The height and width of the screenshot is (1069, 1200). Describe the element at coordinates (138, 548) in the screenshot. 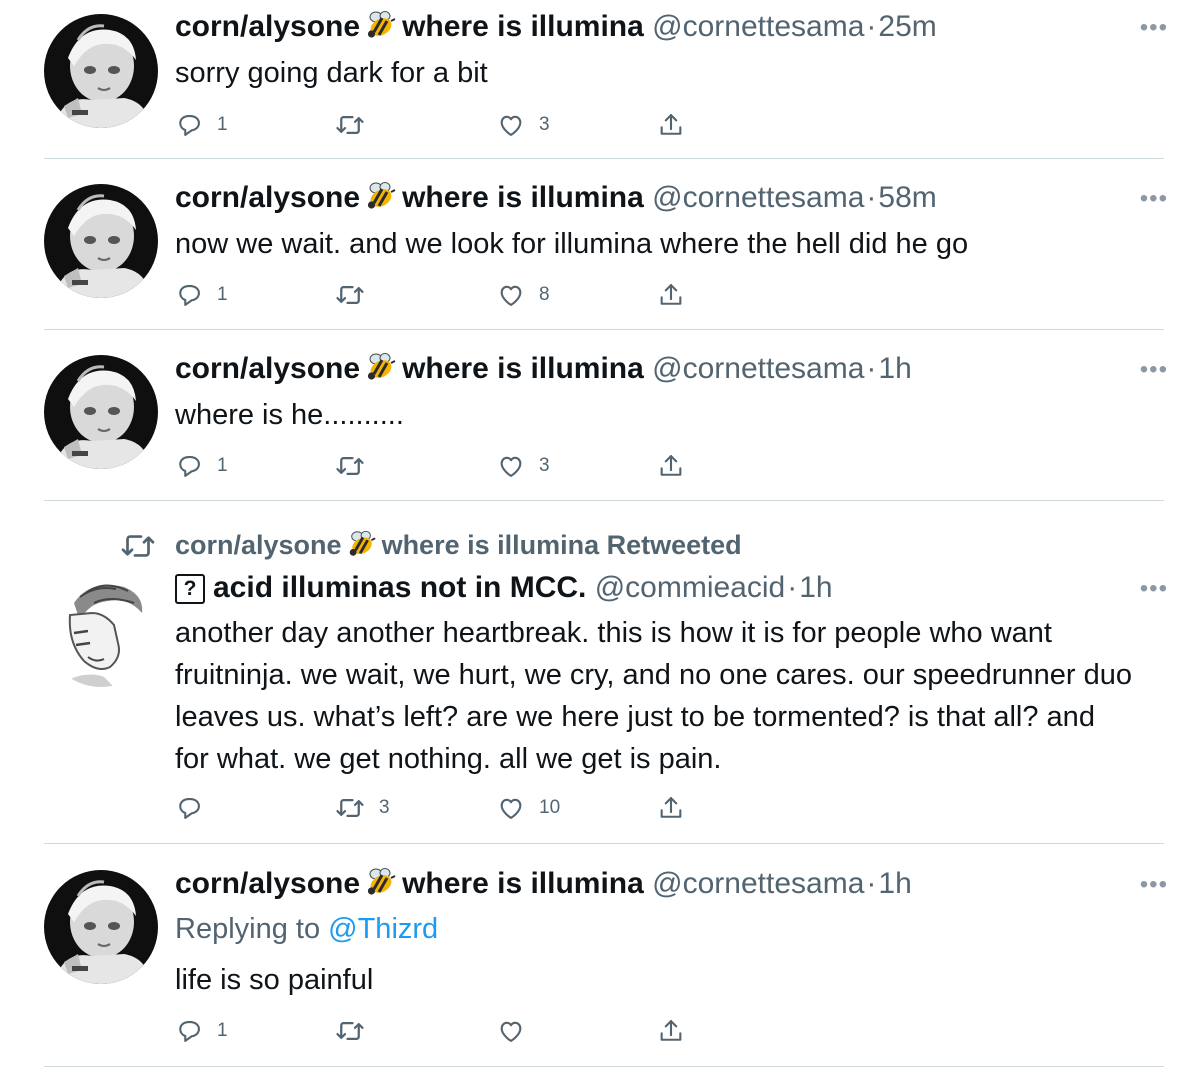

I see `retweeted-icon` at that location.